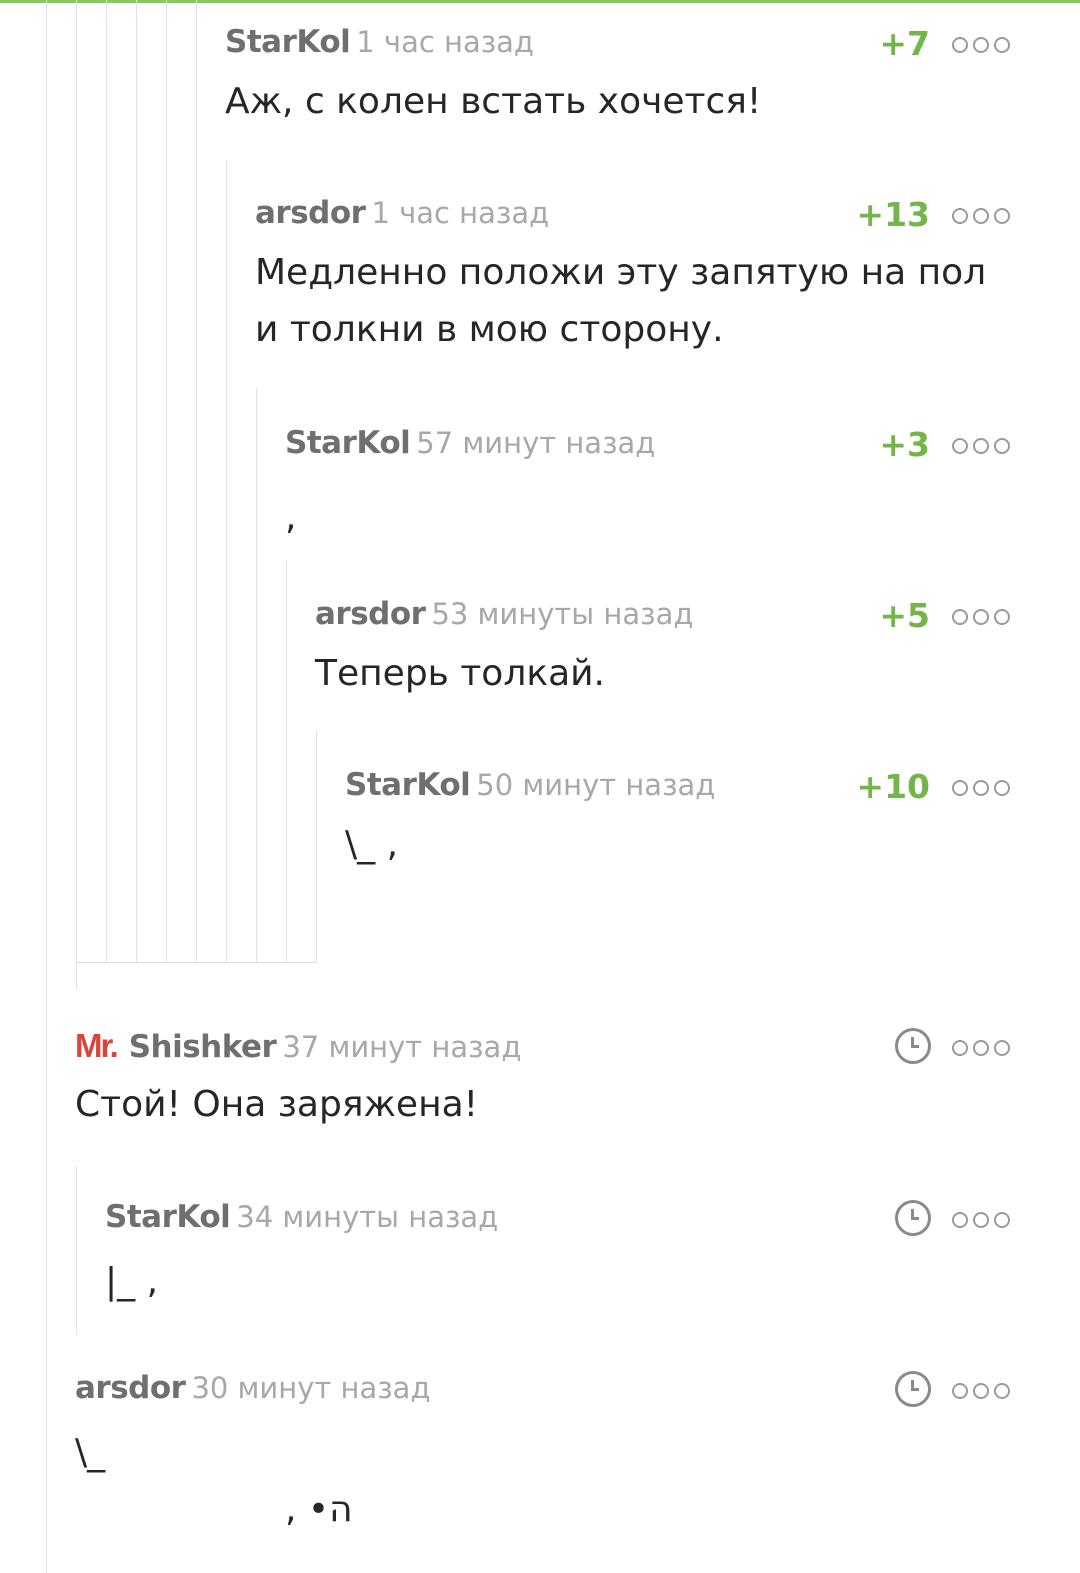 The width and height of the screenshot is (1080, 1573). What do you see at coordinates (493, 101) in the screenshot?
I see `comment-text: Аж, с колен встать хочется!` at bounding box center [493, 101].